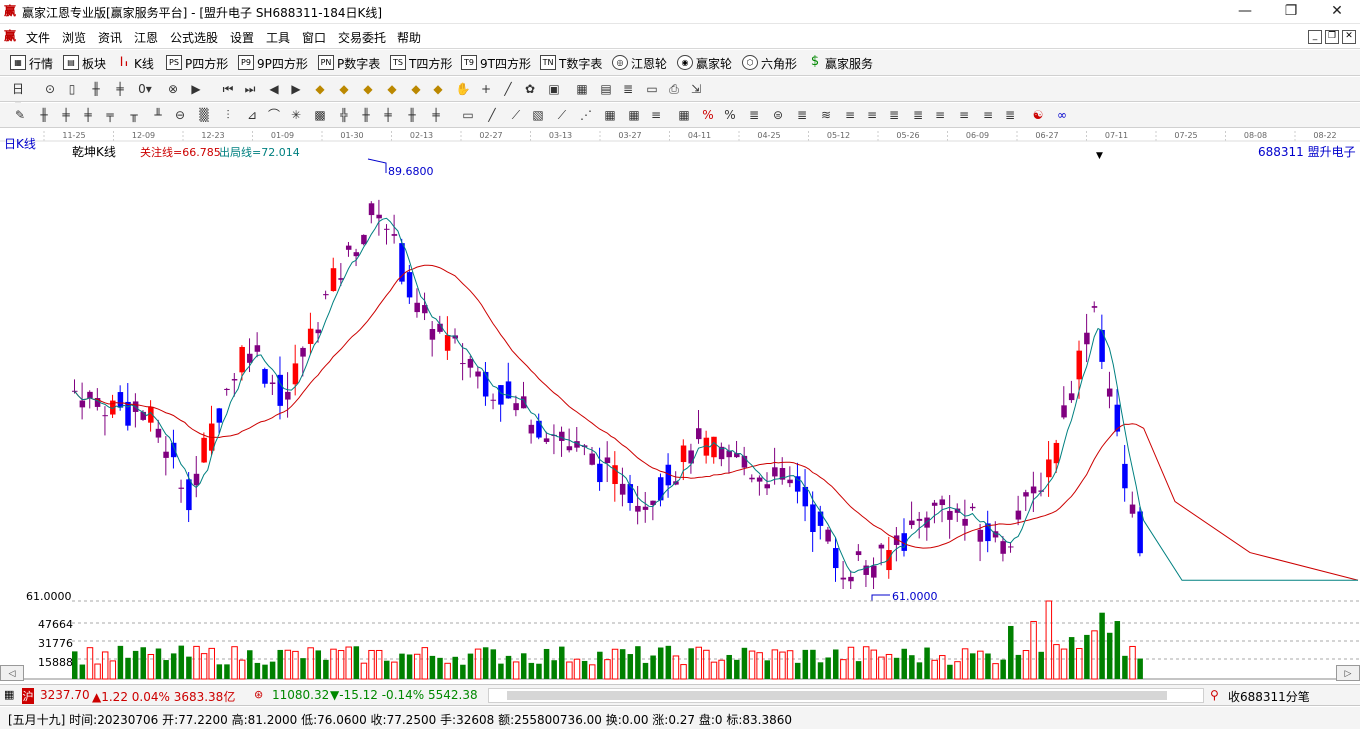  Describe the element at coordinates (173, 89) in the screenshot. I see `cancel-drawing-icon: ⊗` at that location.